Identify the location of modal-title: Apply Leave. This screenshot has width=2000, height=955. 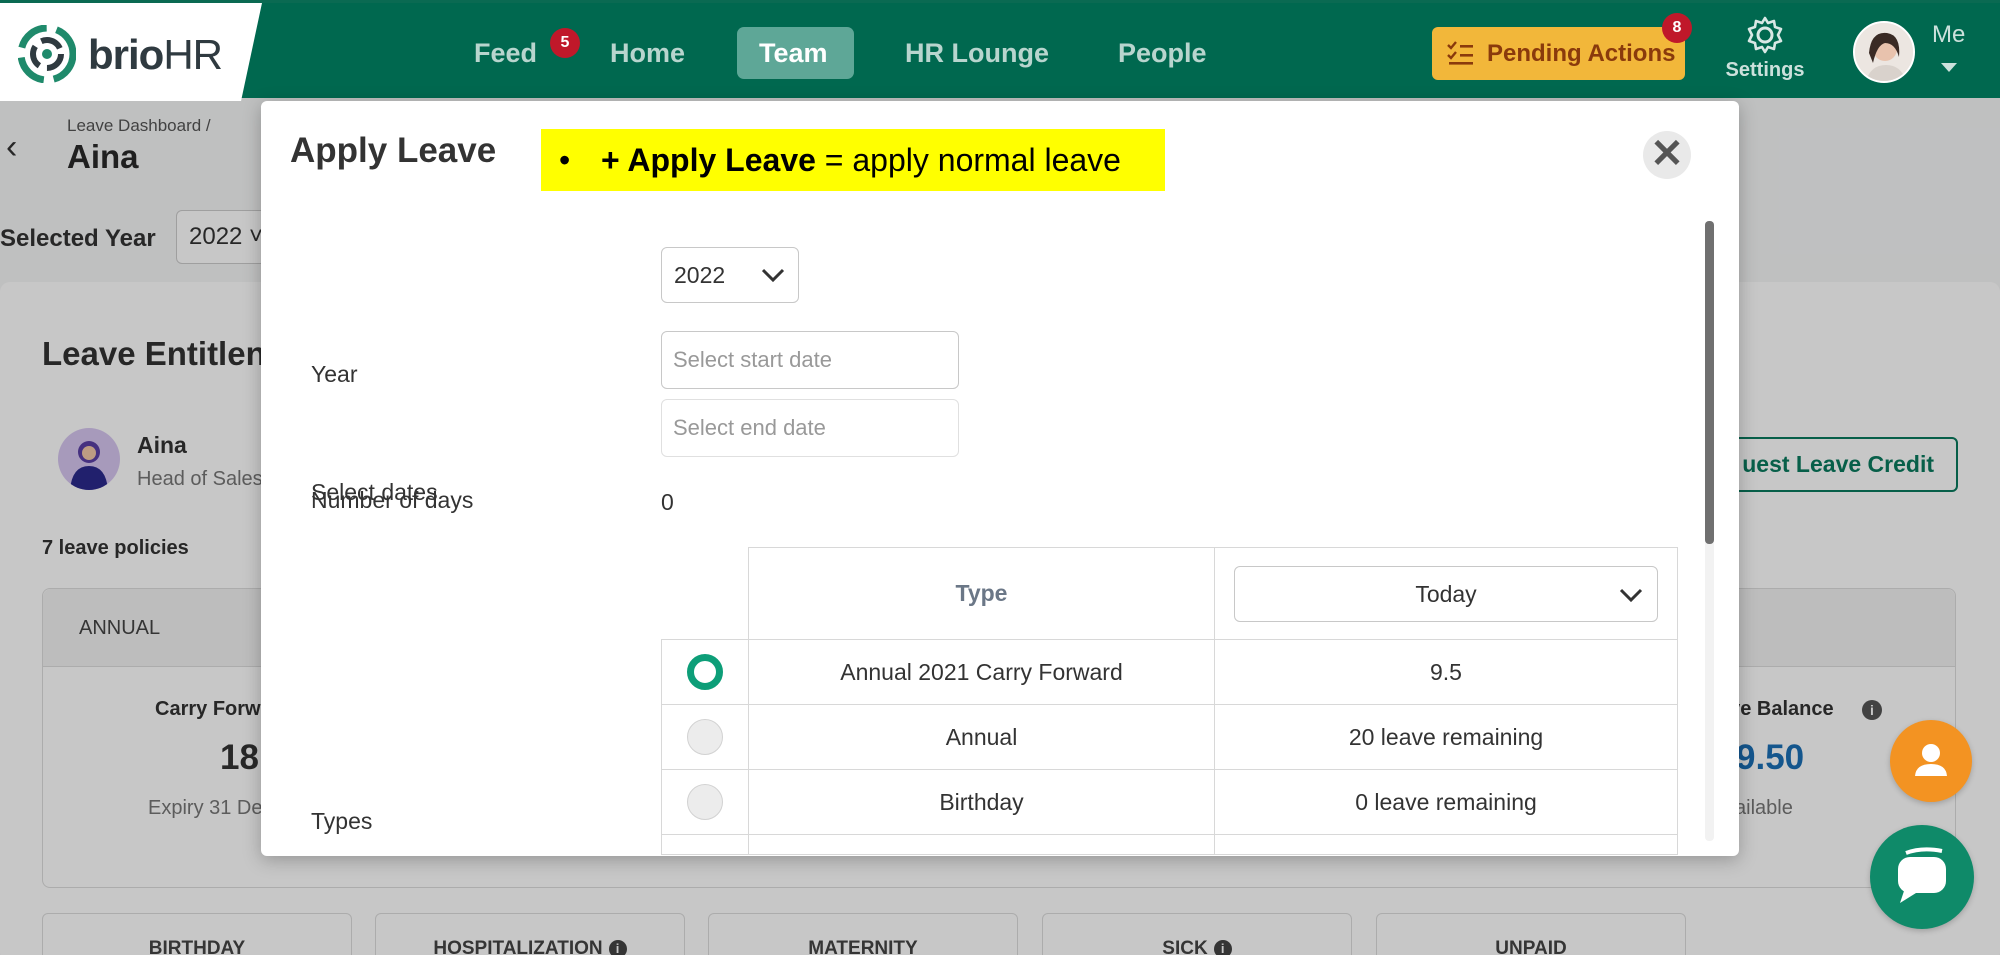
(393, 150).